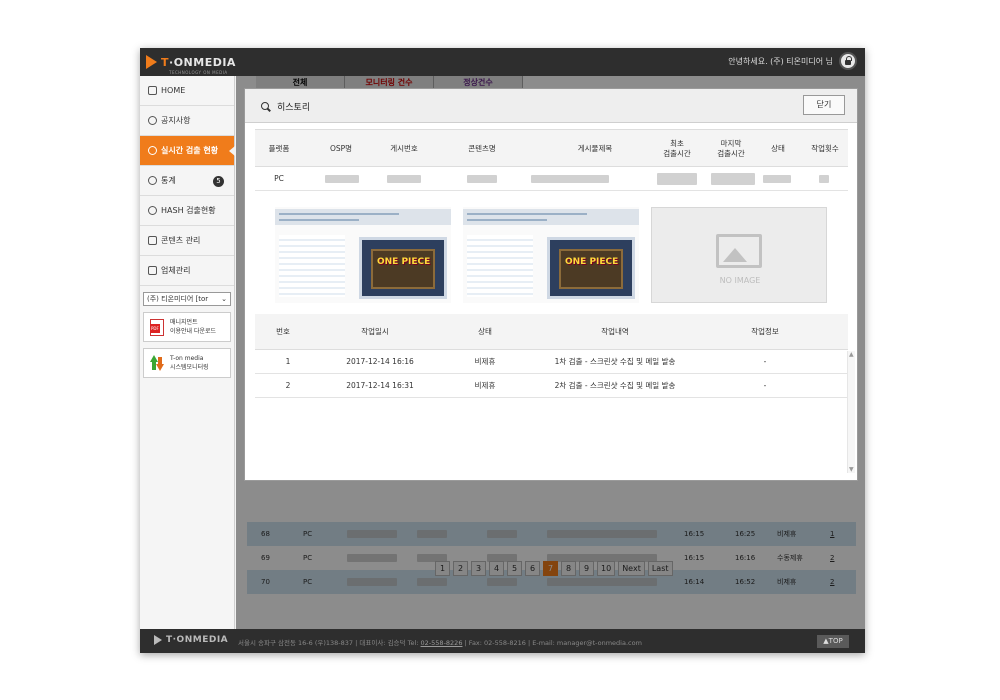 The height and width of the screenshot is (700, 1000). I want to click on image-placeholder-icon, so click(739, 251).